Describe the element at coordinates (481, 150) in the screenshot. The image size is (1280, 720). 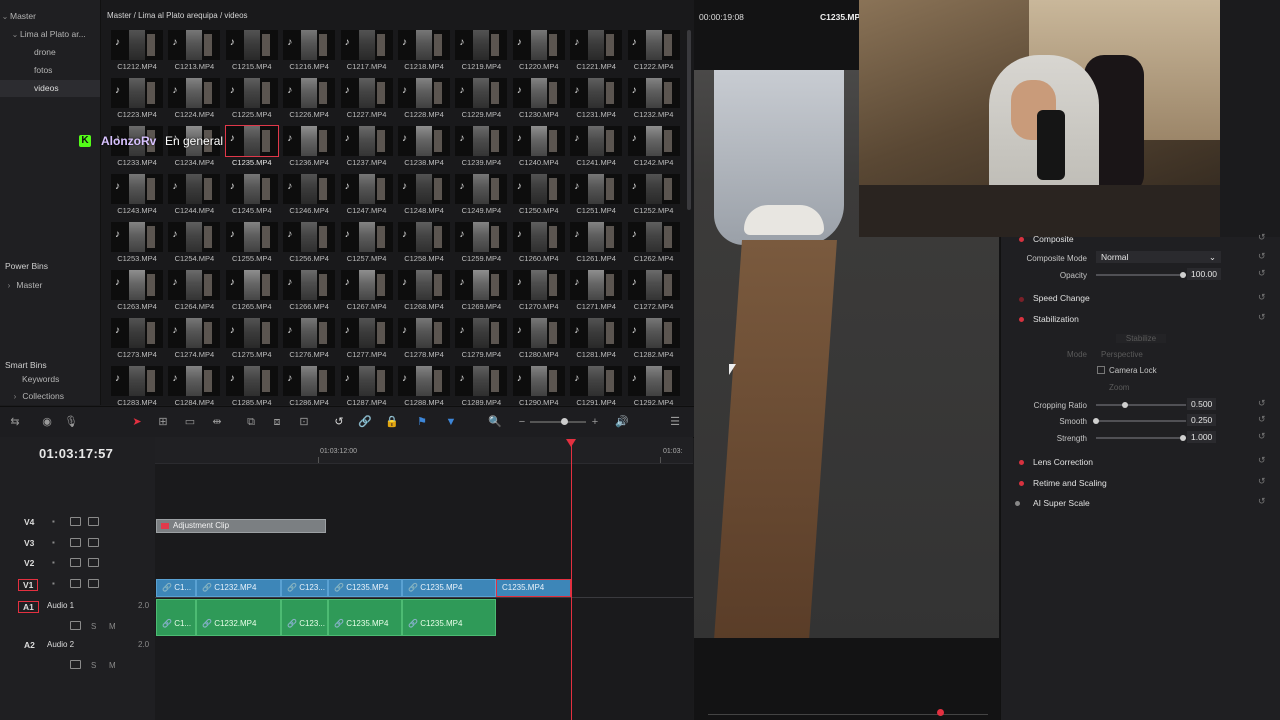
I see `media-clip: ♪ C1239.MP4` at that location.